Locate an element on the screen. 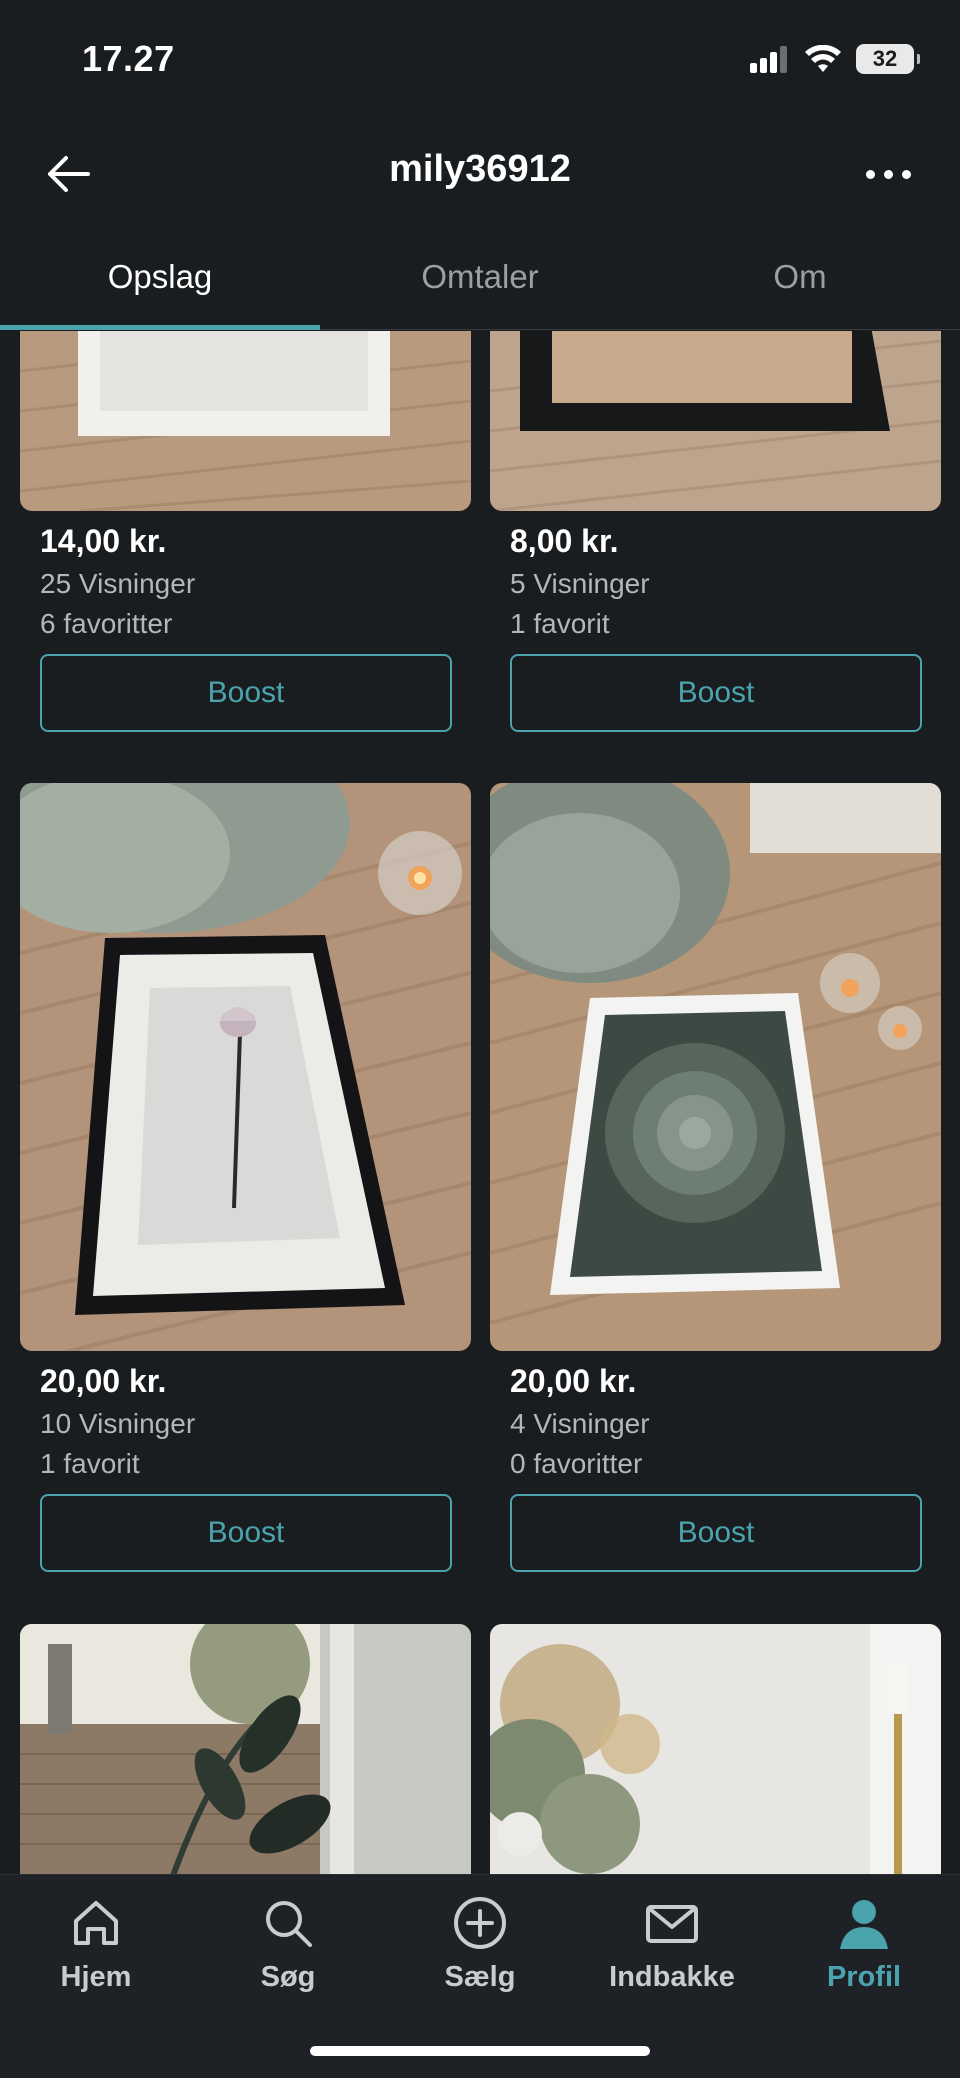 The width and height of the screenshot is (960, 2078). status-icons: 32 is located at coordinates (835, 59).